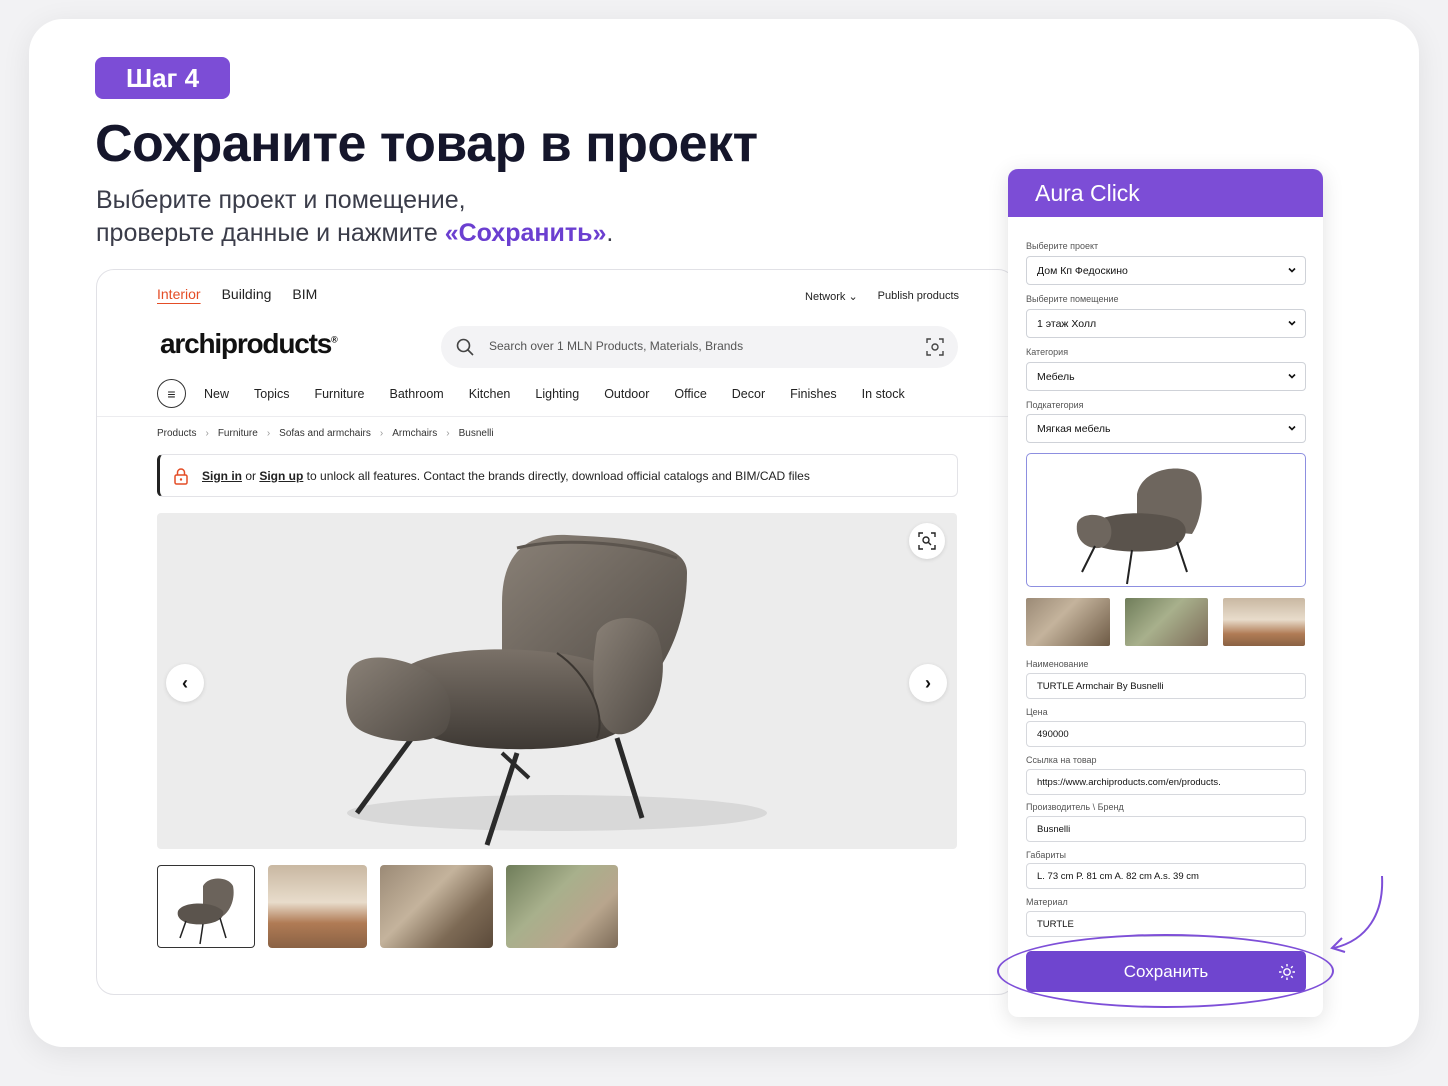 The height and width of the screenshot is (1086, 1448). I want to click on crumb-busnelli: Busnelli, so click(476, 433).